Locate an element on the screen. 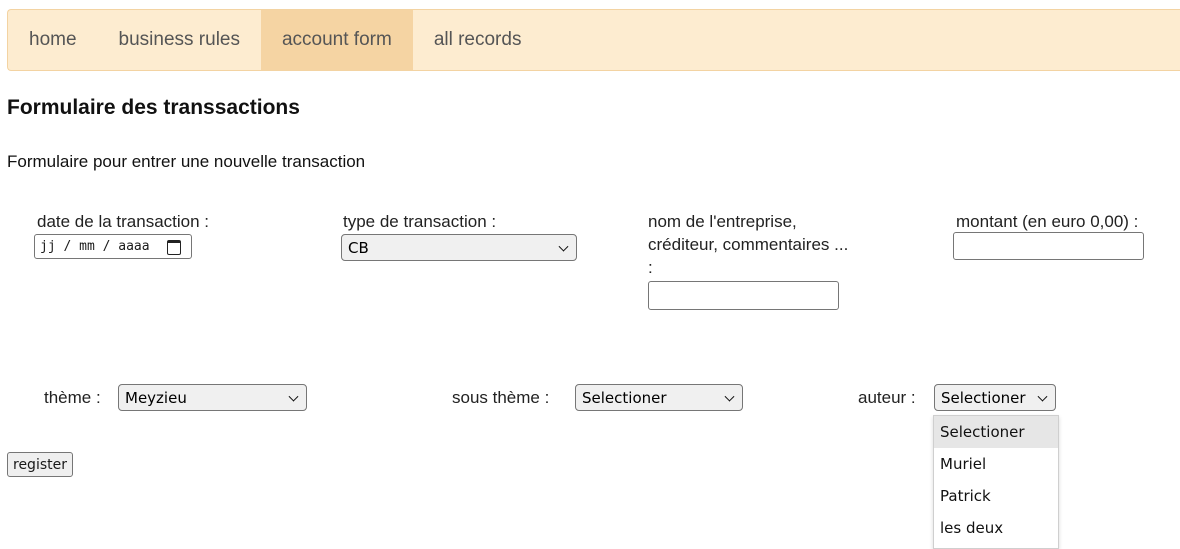 This screenshot has height=549, width=1180. nom-label-line3: : is located at coordinates (650, 267).